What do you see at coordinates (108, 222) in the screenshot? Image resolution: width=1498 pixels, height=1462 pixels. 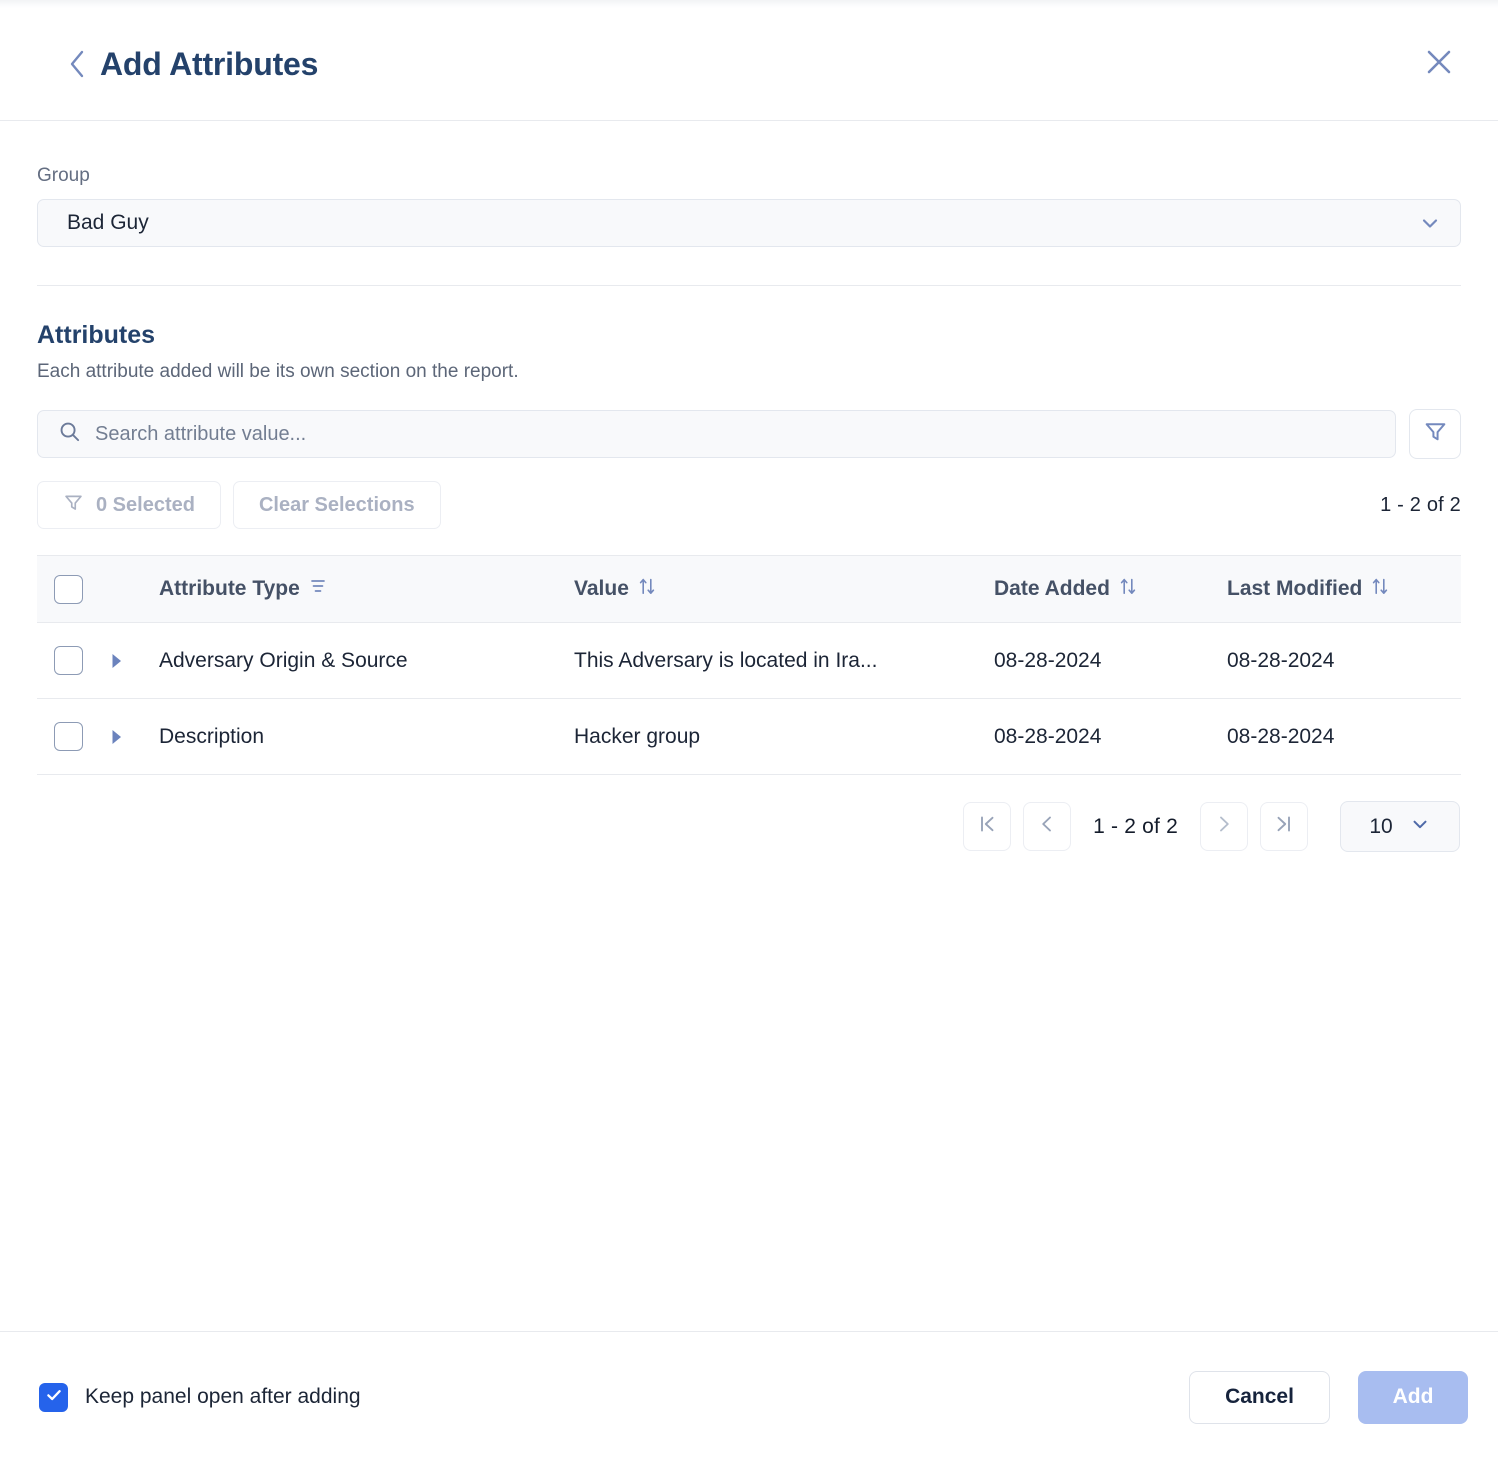 I see `group-select-value: Bad Guy` at bounding box center [108, 222].